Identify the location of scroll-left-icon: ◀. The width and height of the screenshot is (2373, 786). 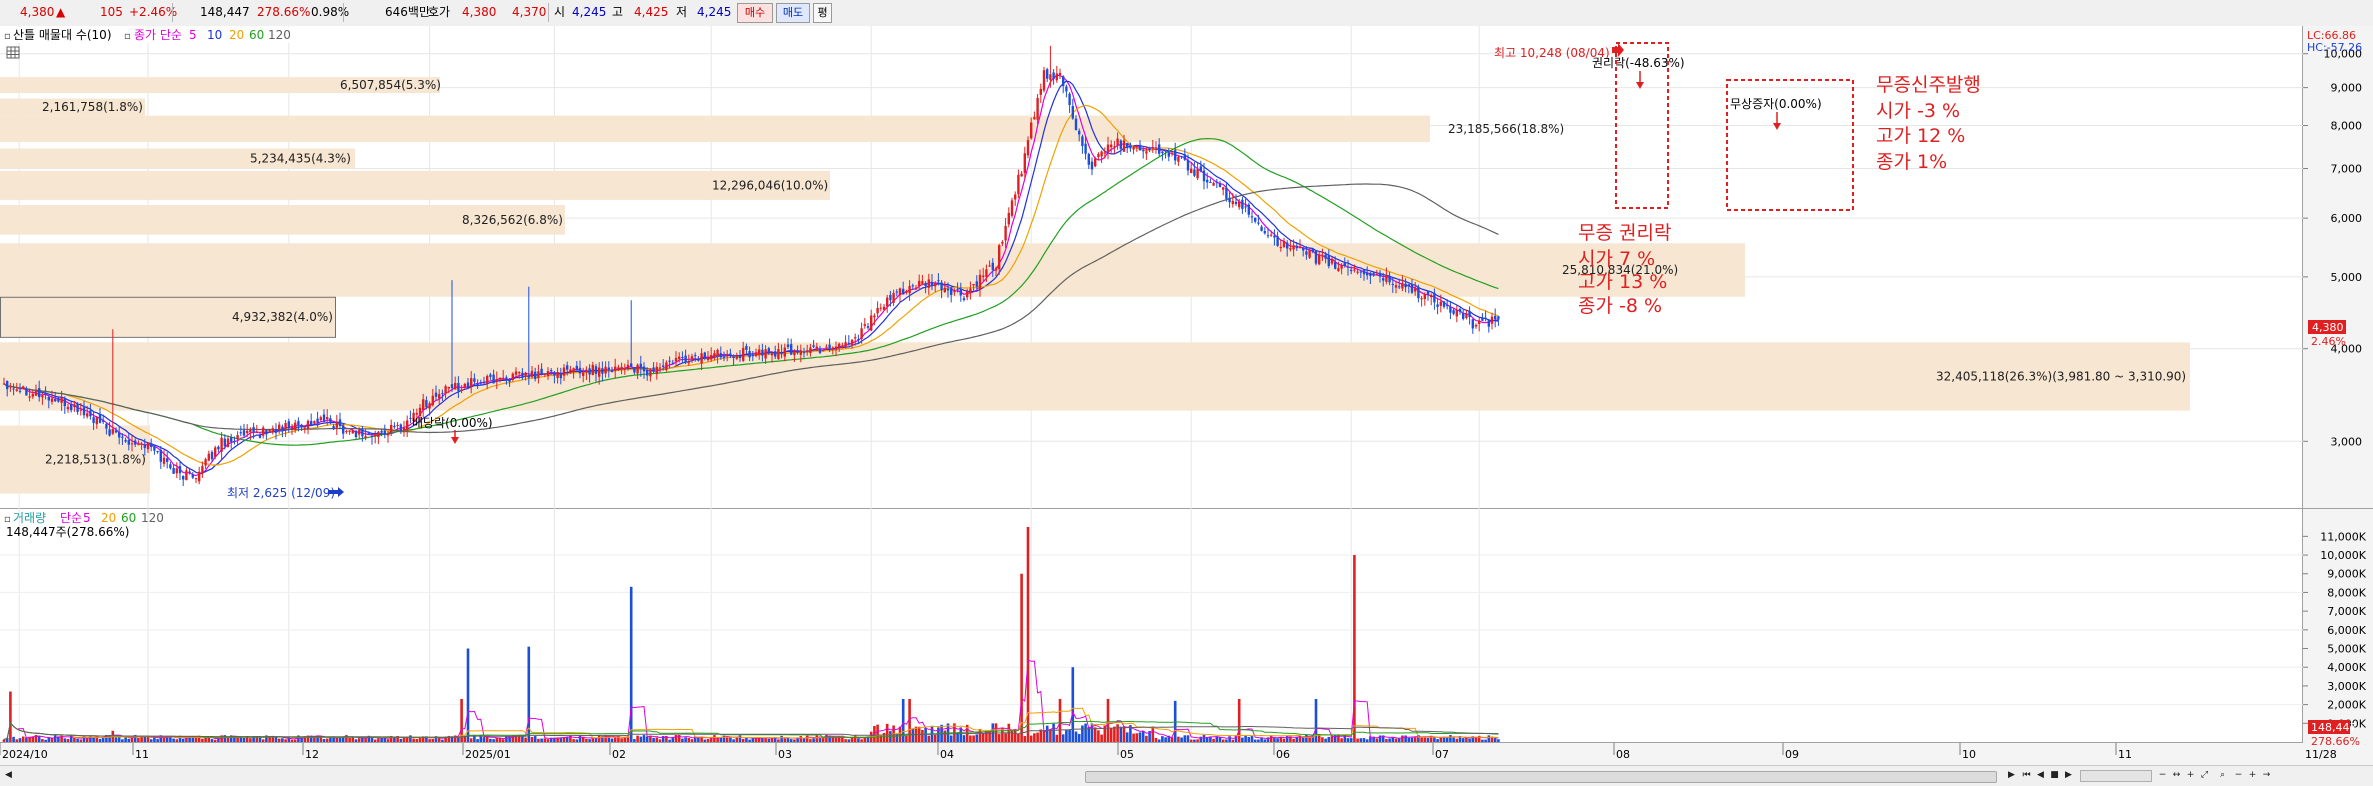
(8, 775).